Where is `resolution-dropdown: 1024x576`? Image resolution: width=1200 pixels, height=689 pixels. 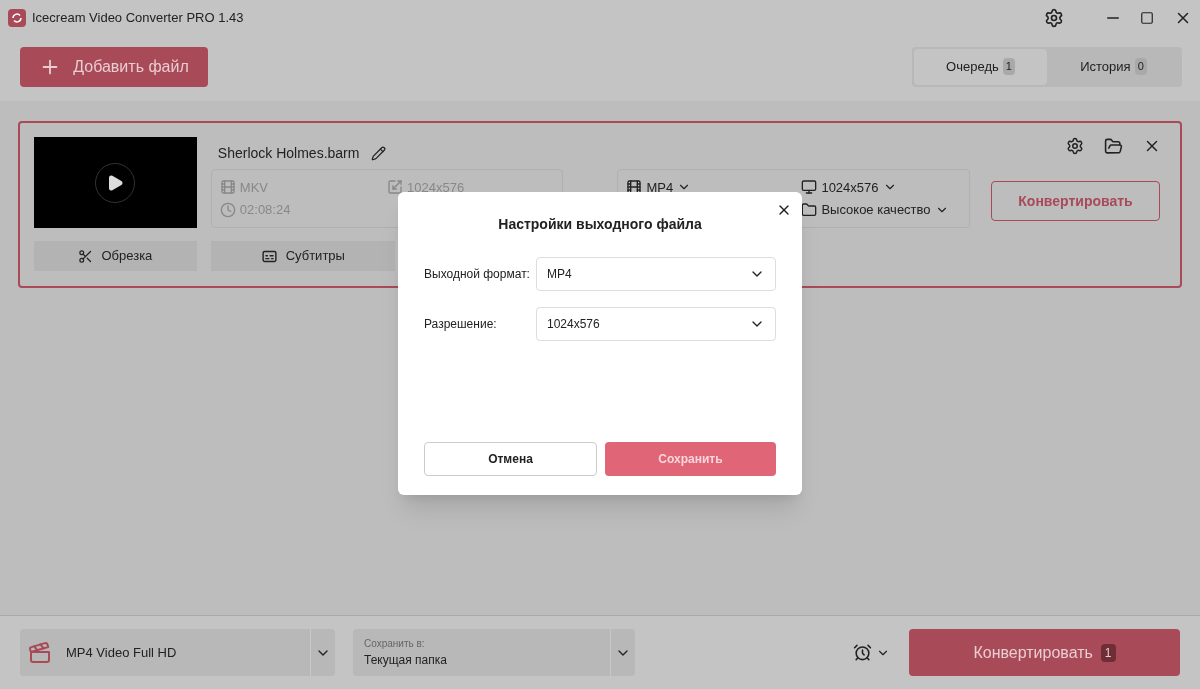 resolution-dropdown: 1024x576 is located at coordinates (881, 187).